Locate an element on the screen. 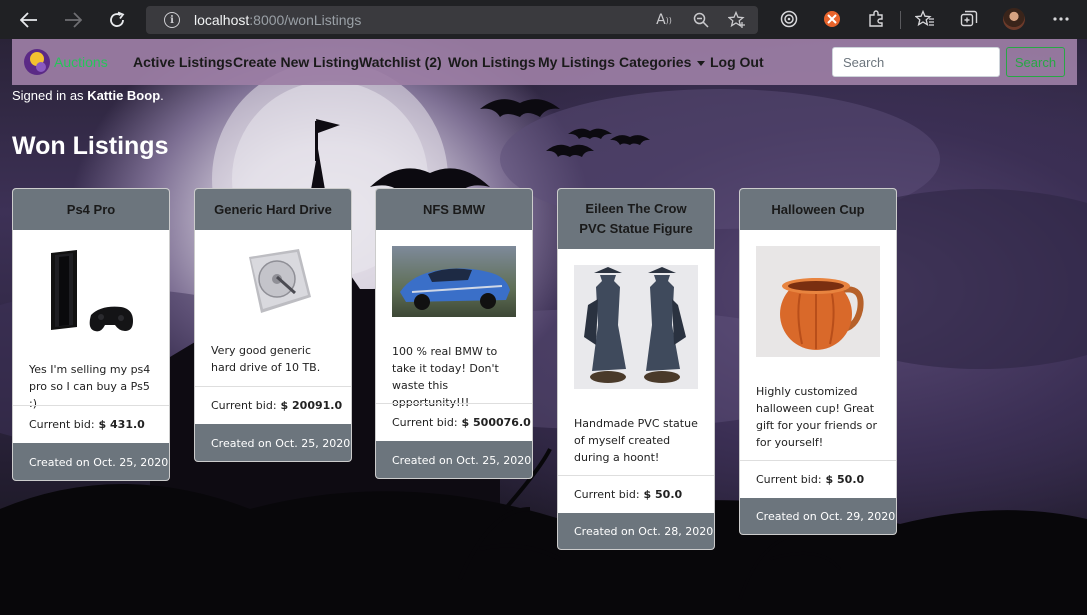 This screenshot has height=615, width=1087. card-description: Very good generic hard drive of 10 TB. is located at coordinates (266, 359).